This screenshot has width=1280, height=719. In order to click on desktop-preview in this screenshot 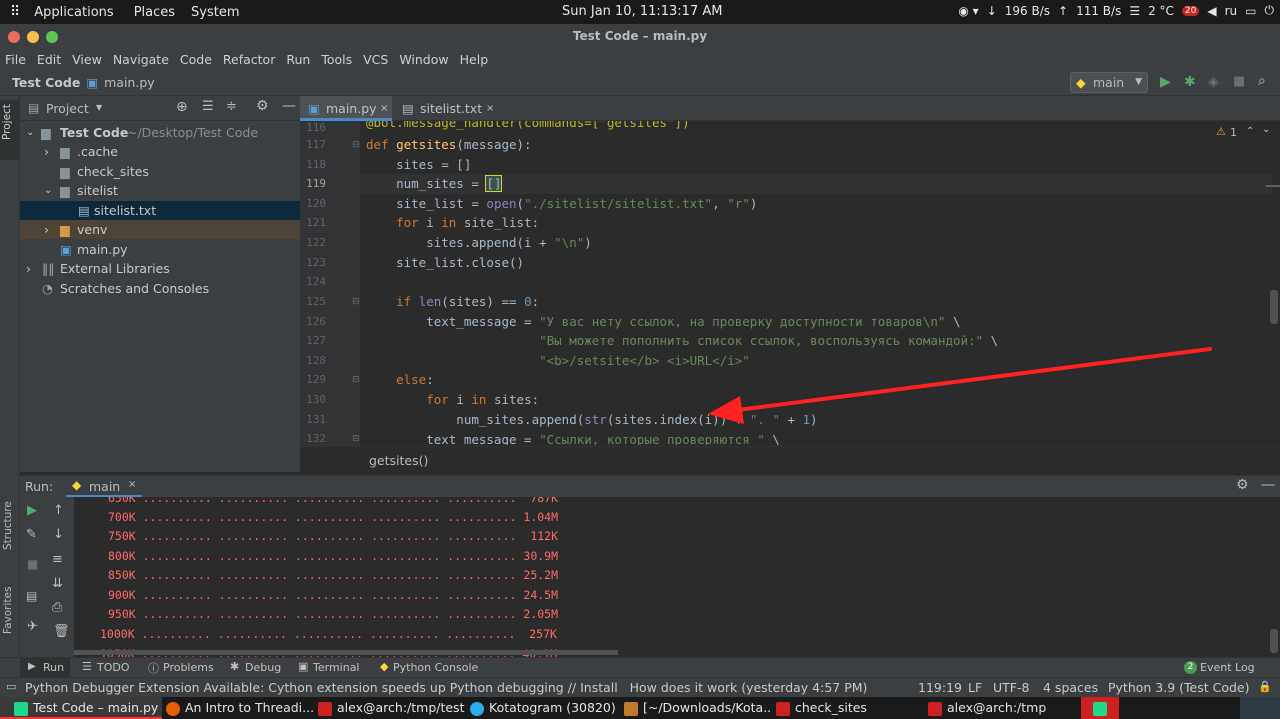, I will do `click(1260, 708)`.